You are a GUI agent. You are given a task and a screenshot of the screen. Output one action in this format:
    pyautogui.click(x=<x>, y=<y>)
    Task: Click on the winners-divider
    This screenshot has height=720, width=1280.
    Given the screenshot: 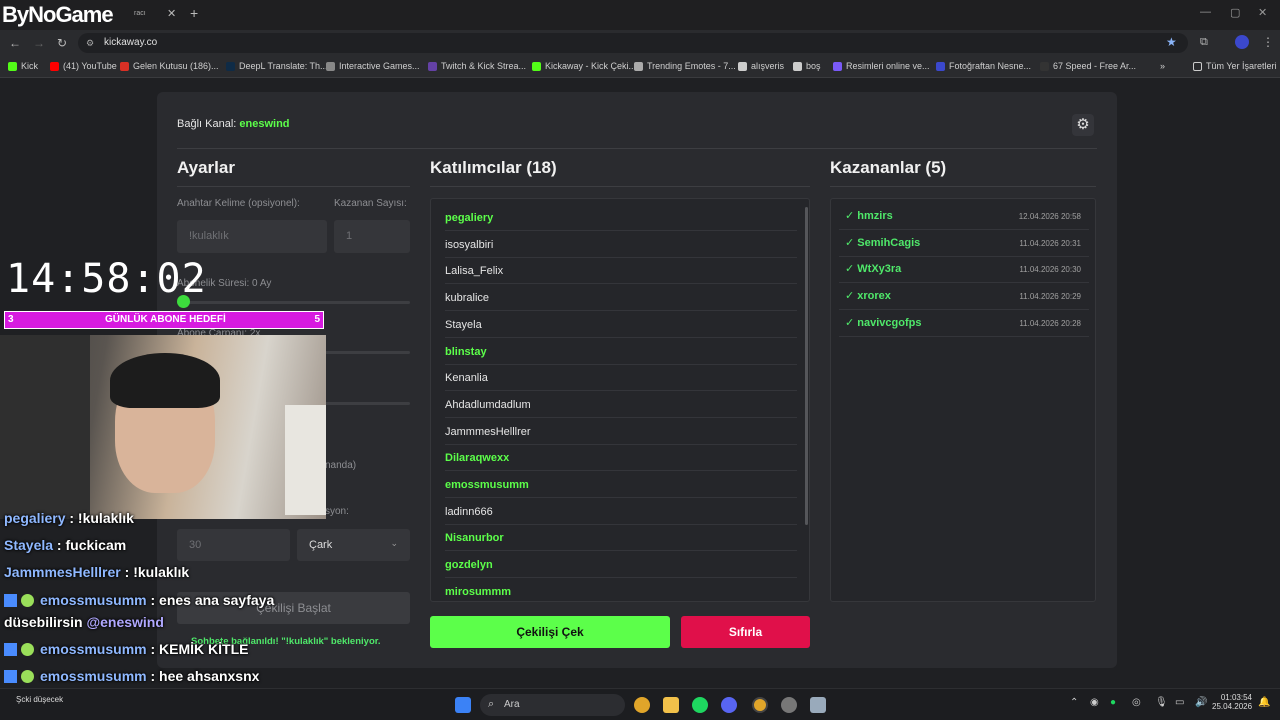 What is the action you would take?
    pyautogui.click(x=963, y=186)
    